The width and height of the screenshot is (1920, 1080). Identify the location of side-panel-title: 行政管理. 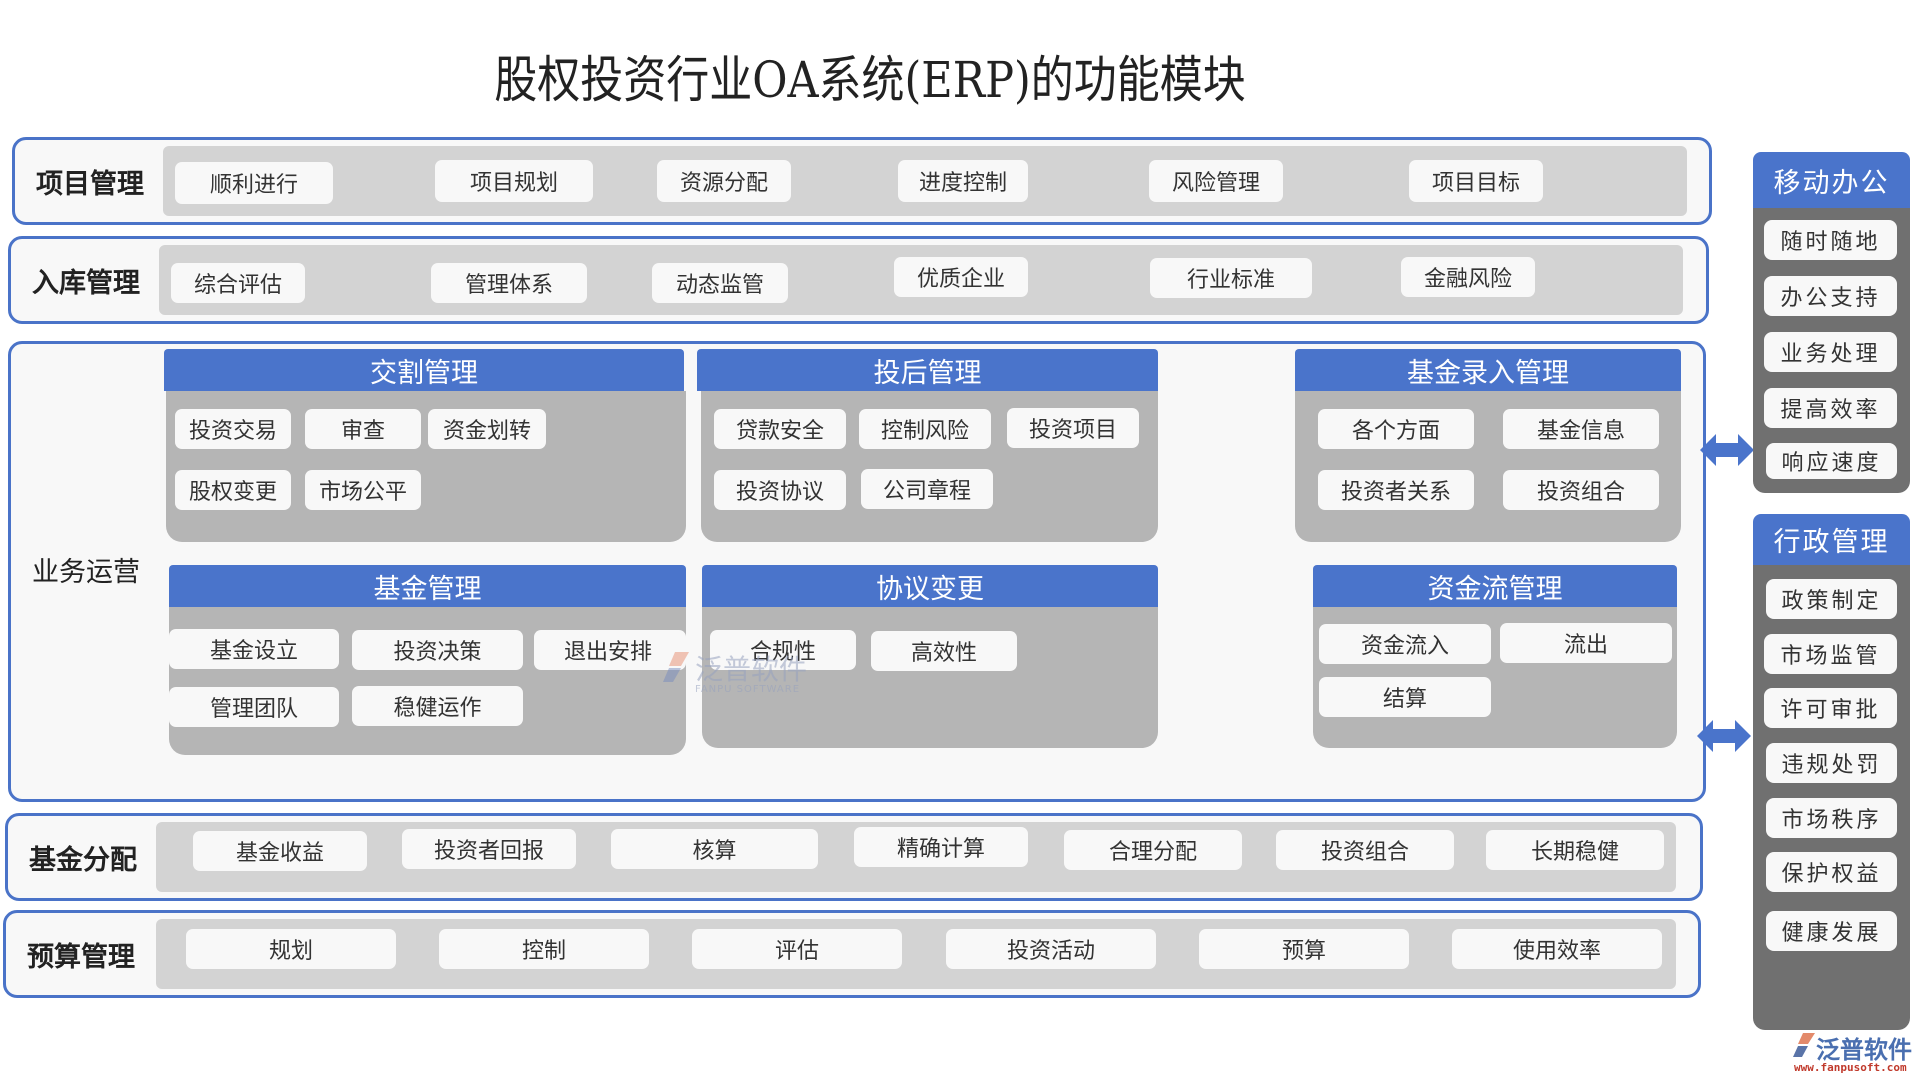
(1831, 539).